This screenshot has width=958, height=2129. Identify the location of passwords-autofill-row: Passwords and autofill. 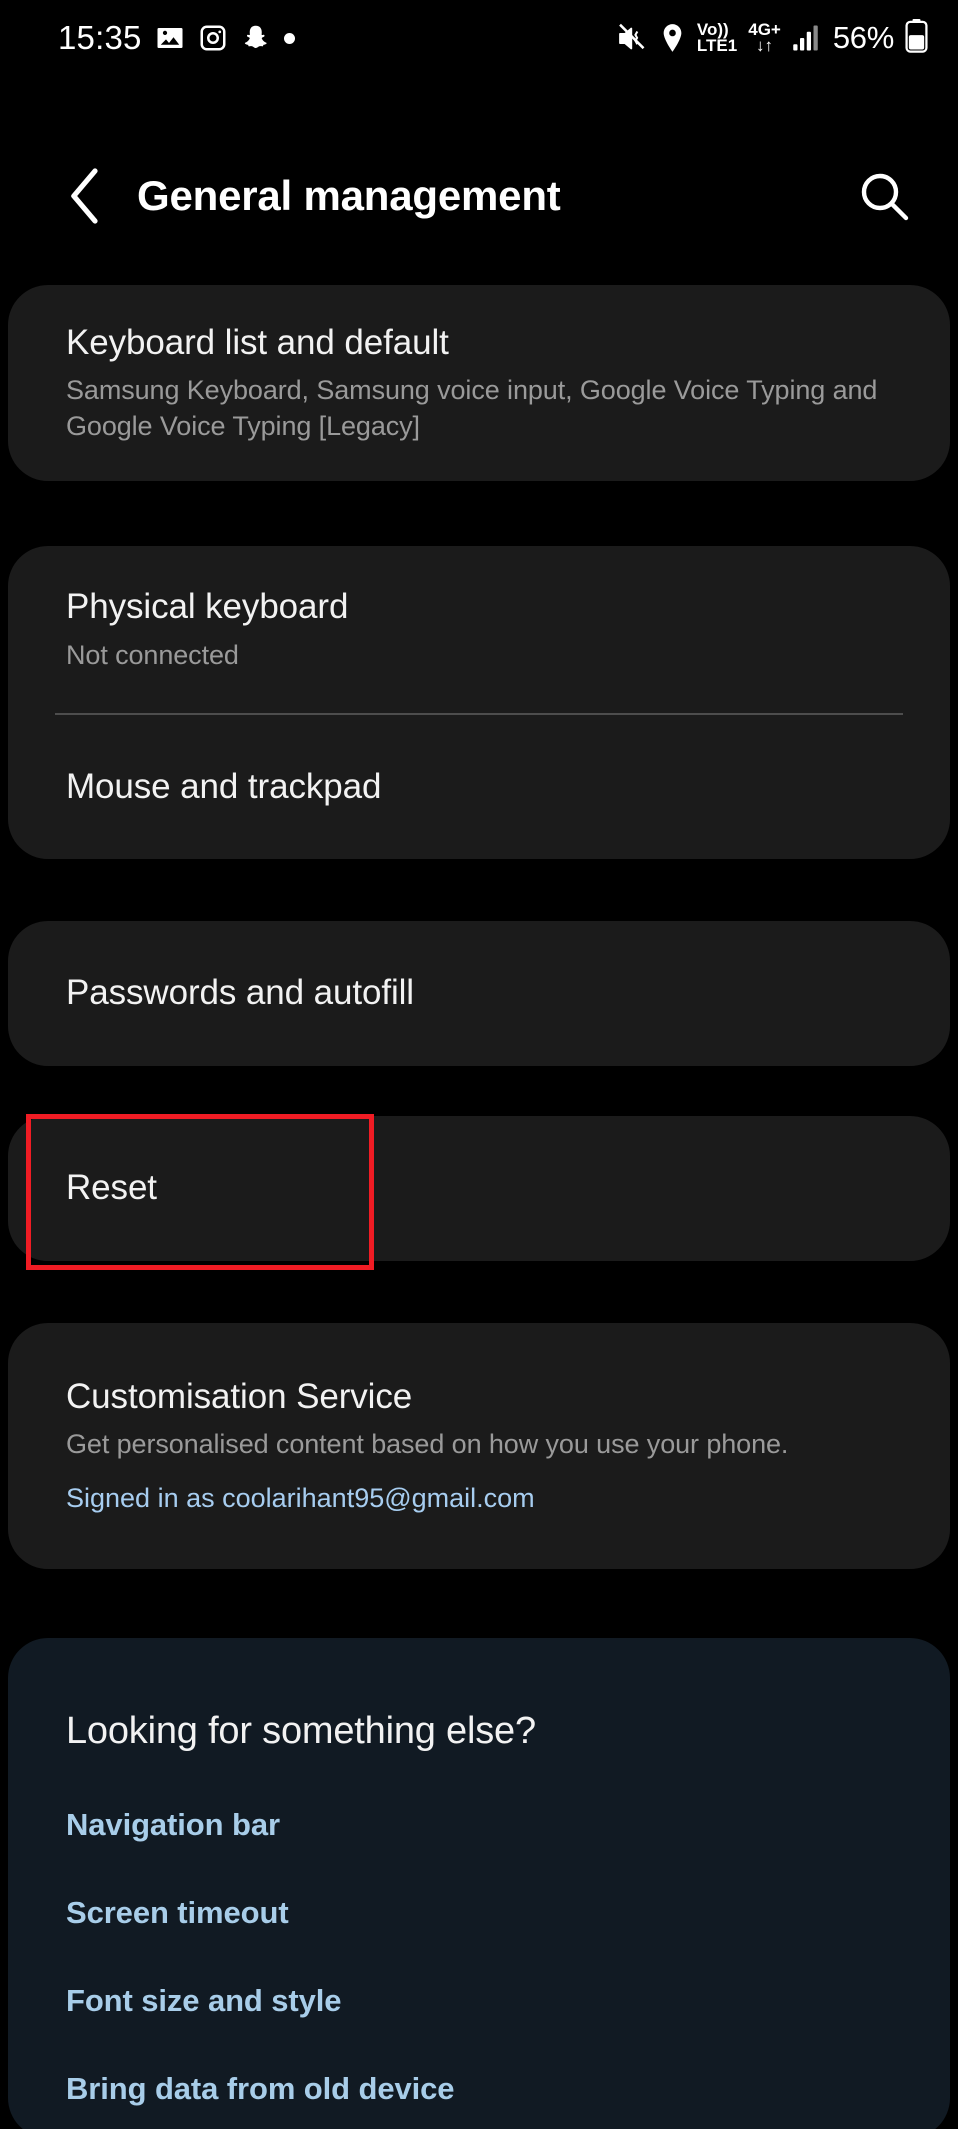
(479, 993).